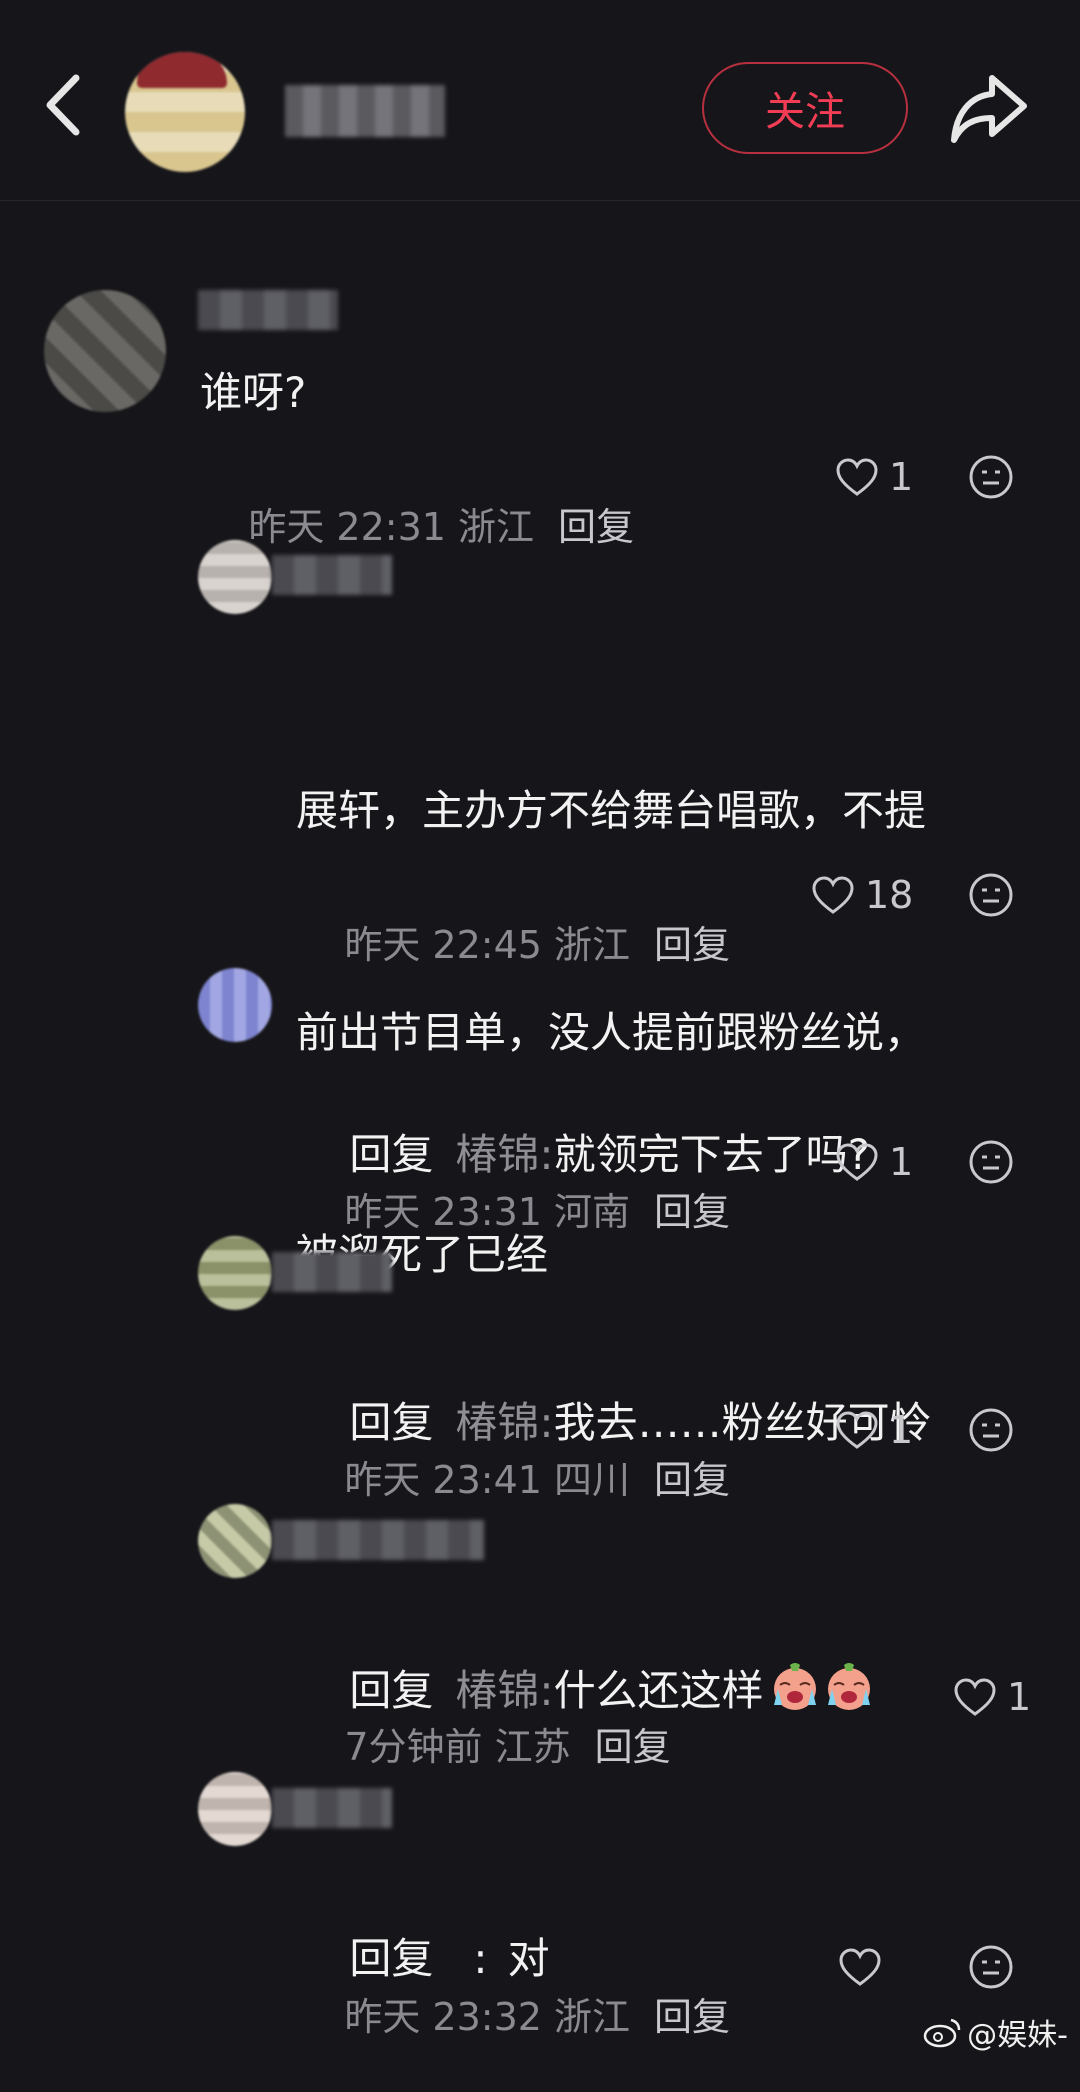  What do you see at coordinates (185, 112) in the screenshot?
I see `author-avatar` at bounding box center [185, 112].